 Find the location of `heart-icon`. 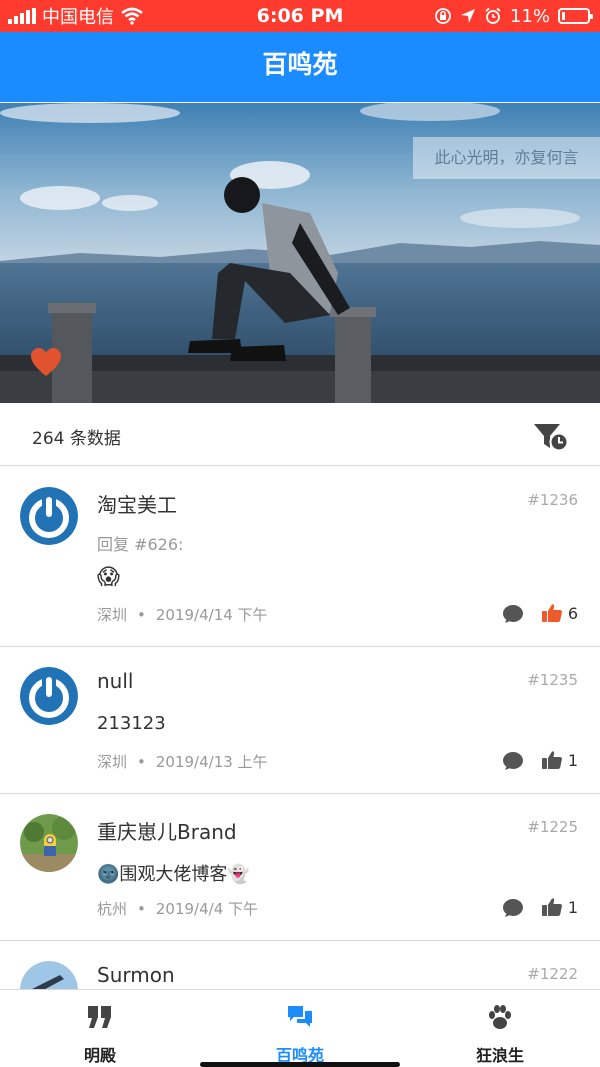

heart-icon is located at coordinates (46, 362).